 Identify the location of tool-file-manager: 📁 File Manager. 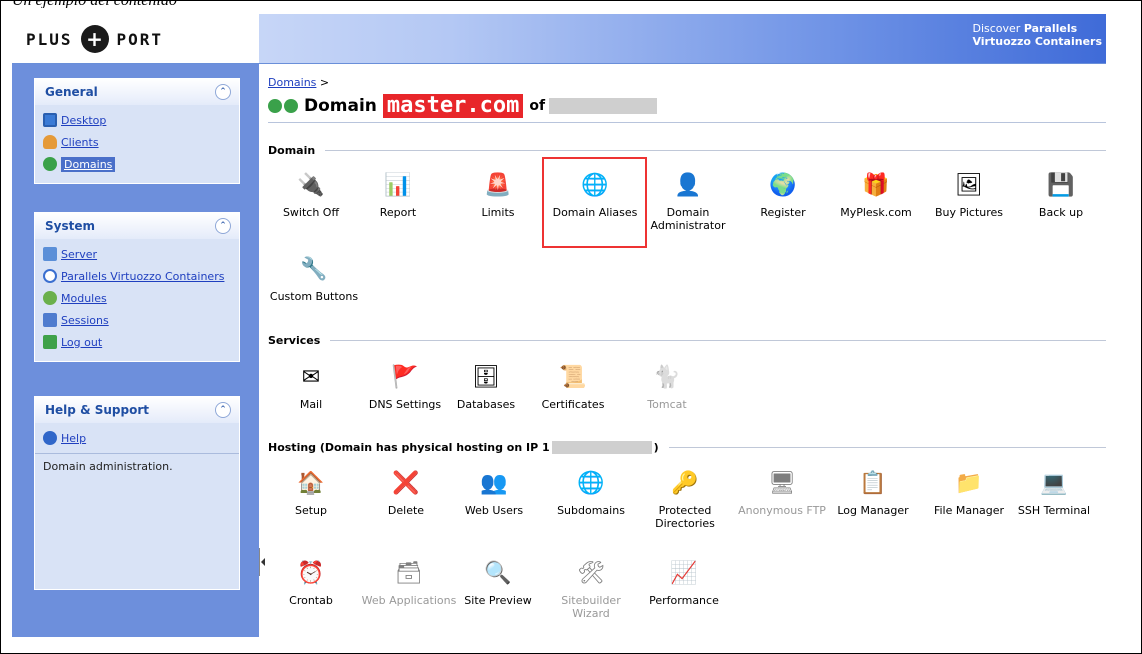
(969, 493).